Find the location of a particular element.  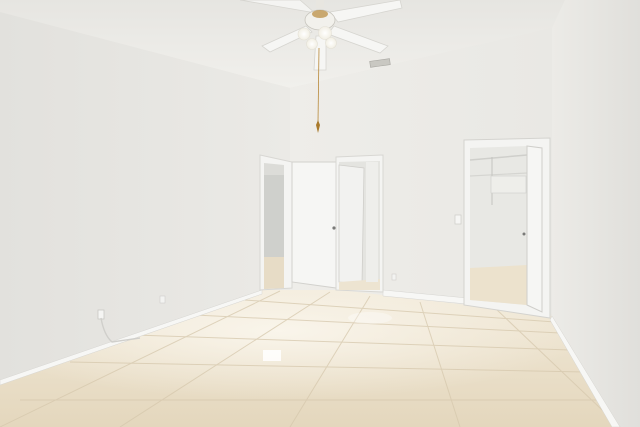

floor-light-reflection is located at coordinates (272, 355).